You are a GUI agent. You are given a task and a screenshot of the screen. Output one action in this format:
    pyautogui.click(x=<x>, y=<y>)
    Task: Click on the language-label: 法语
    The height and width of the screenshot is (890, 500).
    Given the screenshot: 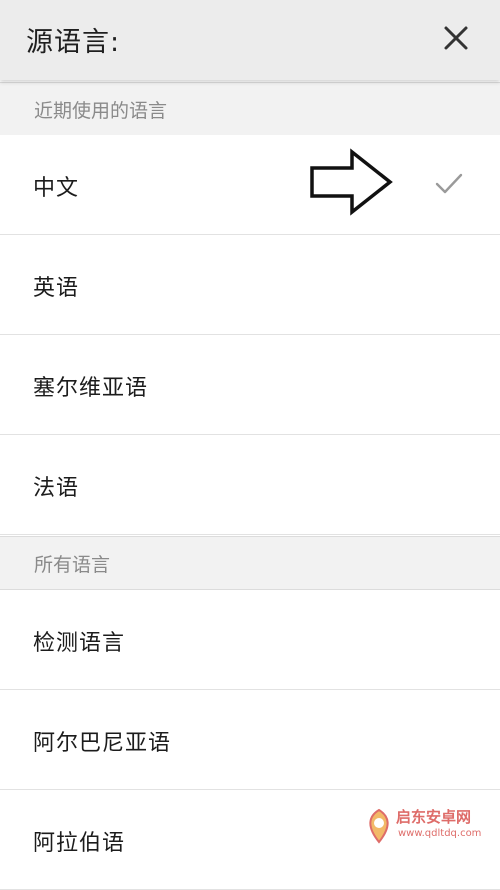 What is the action you would take?
    pyautogui.click(x=56, y=488)
    